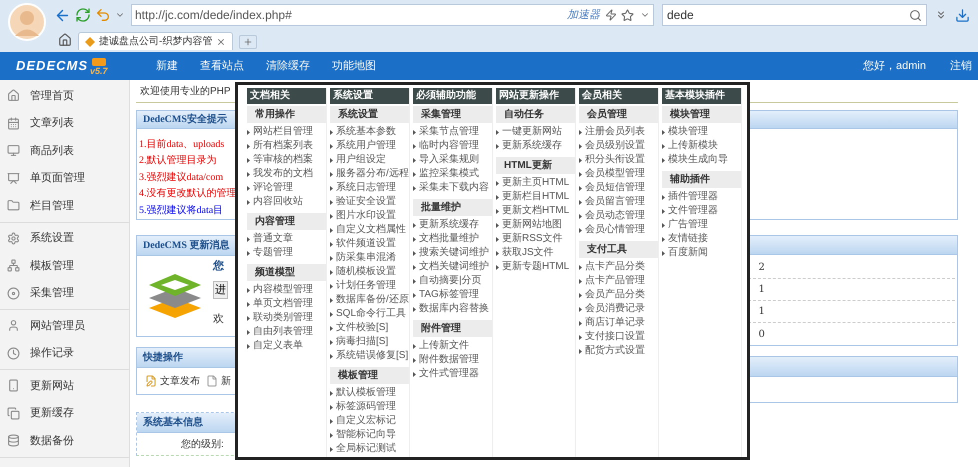 Image resolution: width=978 pixels, height=467 pixels. I want to click on menu-item: 病毒扫描[S], so click(369, 342).